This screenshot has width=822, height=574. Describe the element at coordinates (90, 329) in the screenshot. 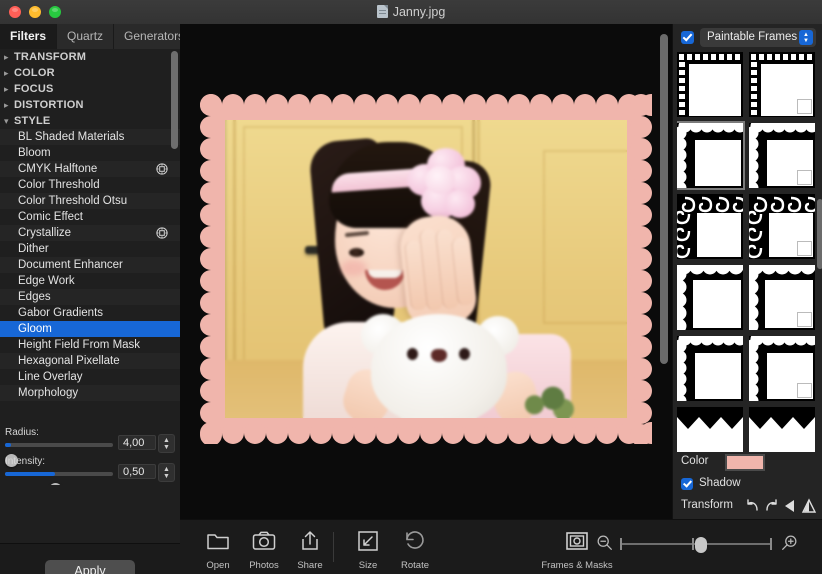

I see `filter-item-gloom: Gloom` at that location.